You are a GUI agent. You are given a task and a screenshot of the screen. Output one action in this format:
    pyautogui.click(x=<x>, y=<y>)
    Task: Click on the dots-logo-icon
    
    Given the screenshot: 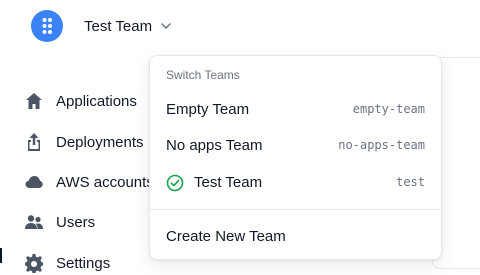 What is the action you would take?
    pyautogui.click(x=47, y=26)
    